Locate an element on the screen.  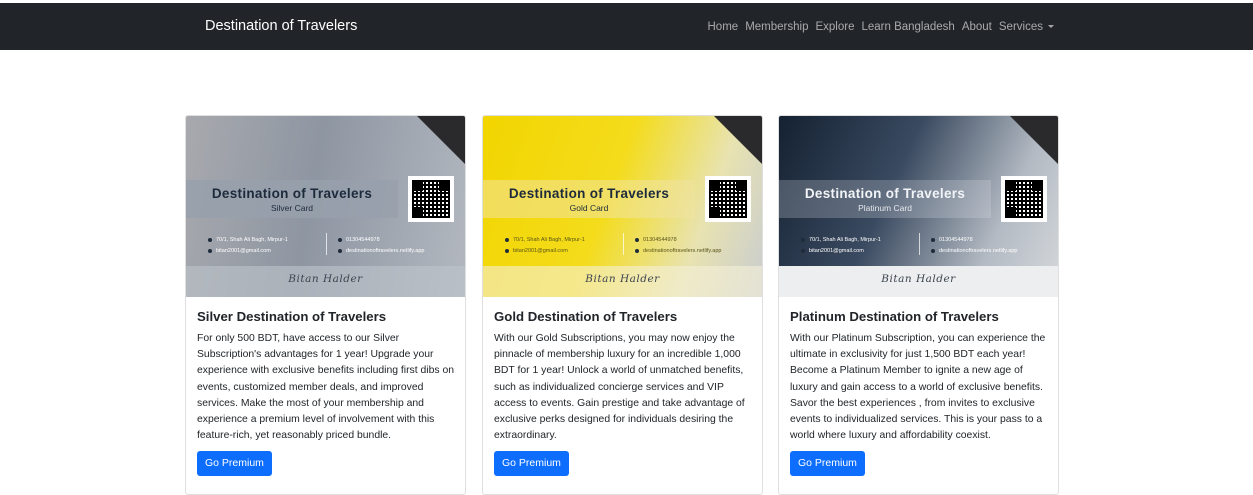
card-art-titlebar: Destination of Travelers Platinum Card is located at coordinates (885, 199).